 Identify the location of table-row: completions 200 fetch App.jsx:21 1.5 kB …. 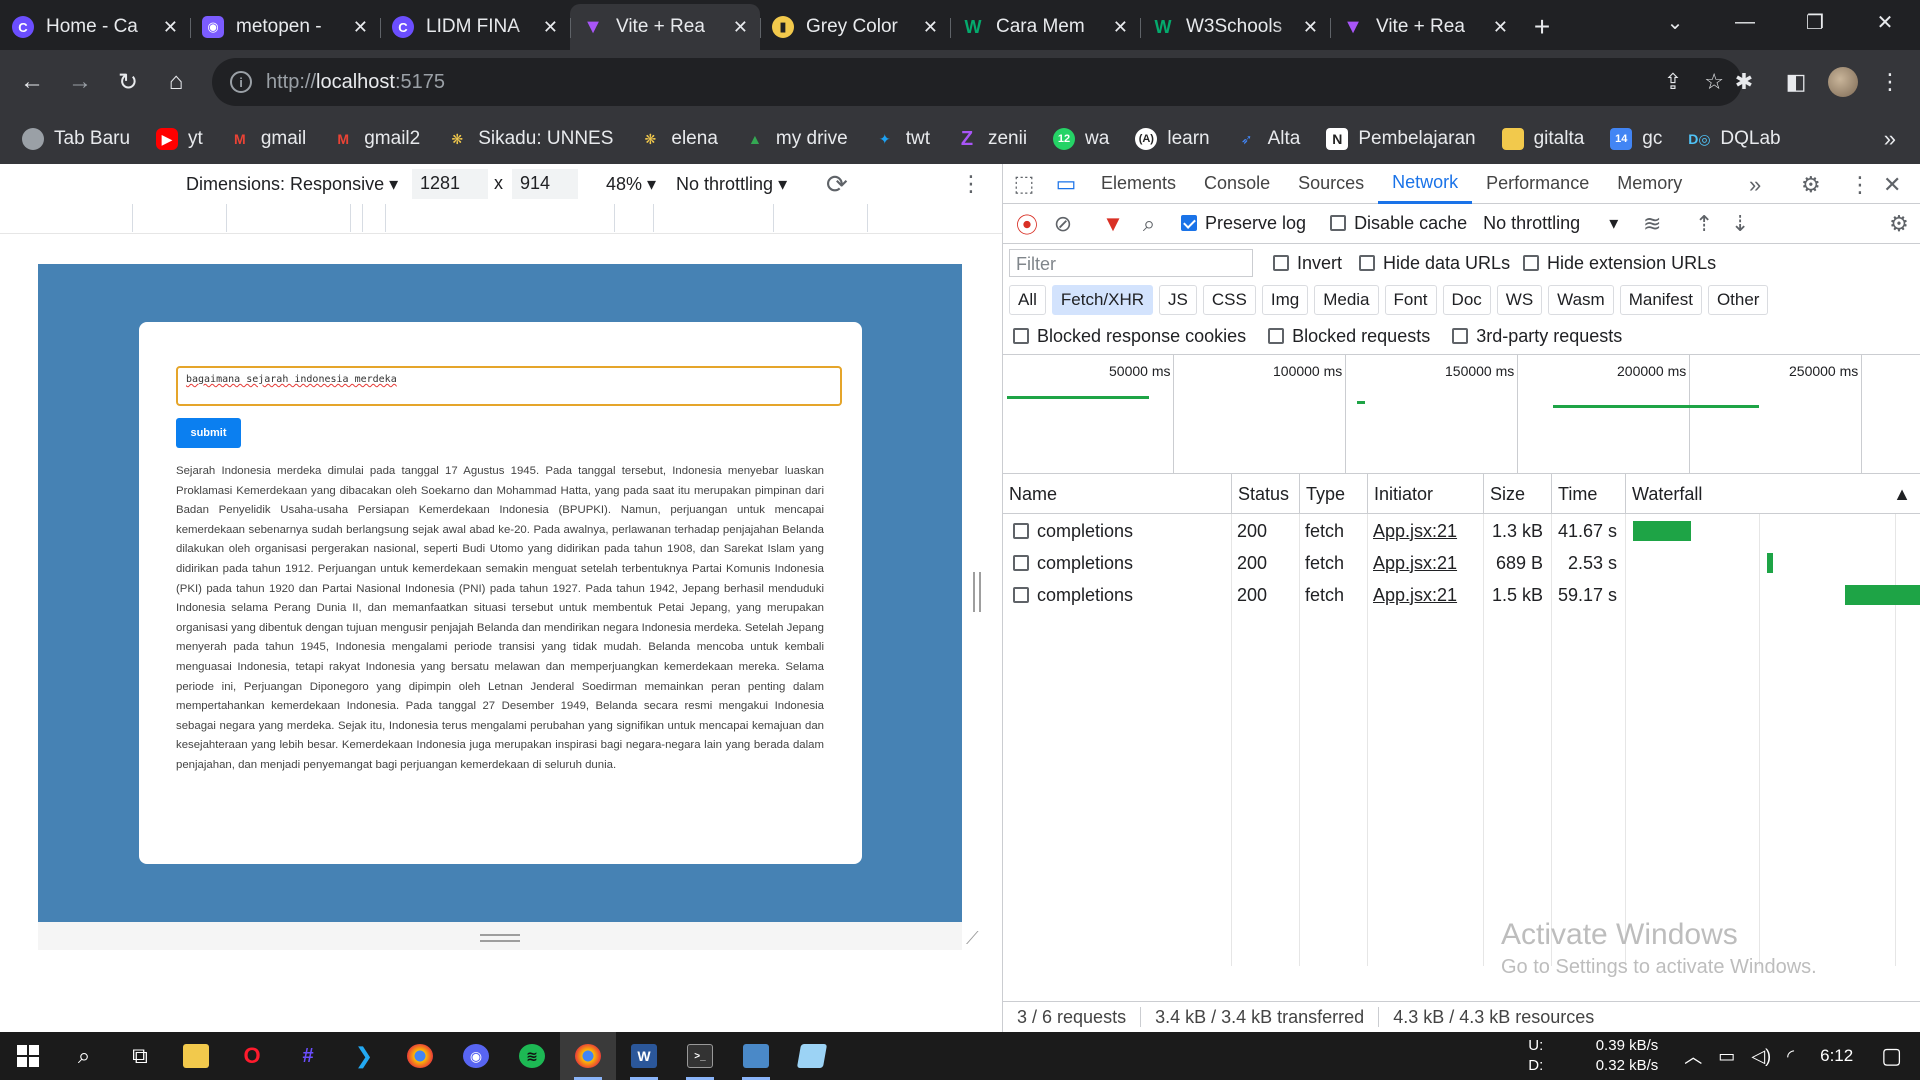
(1461, 595).